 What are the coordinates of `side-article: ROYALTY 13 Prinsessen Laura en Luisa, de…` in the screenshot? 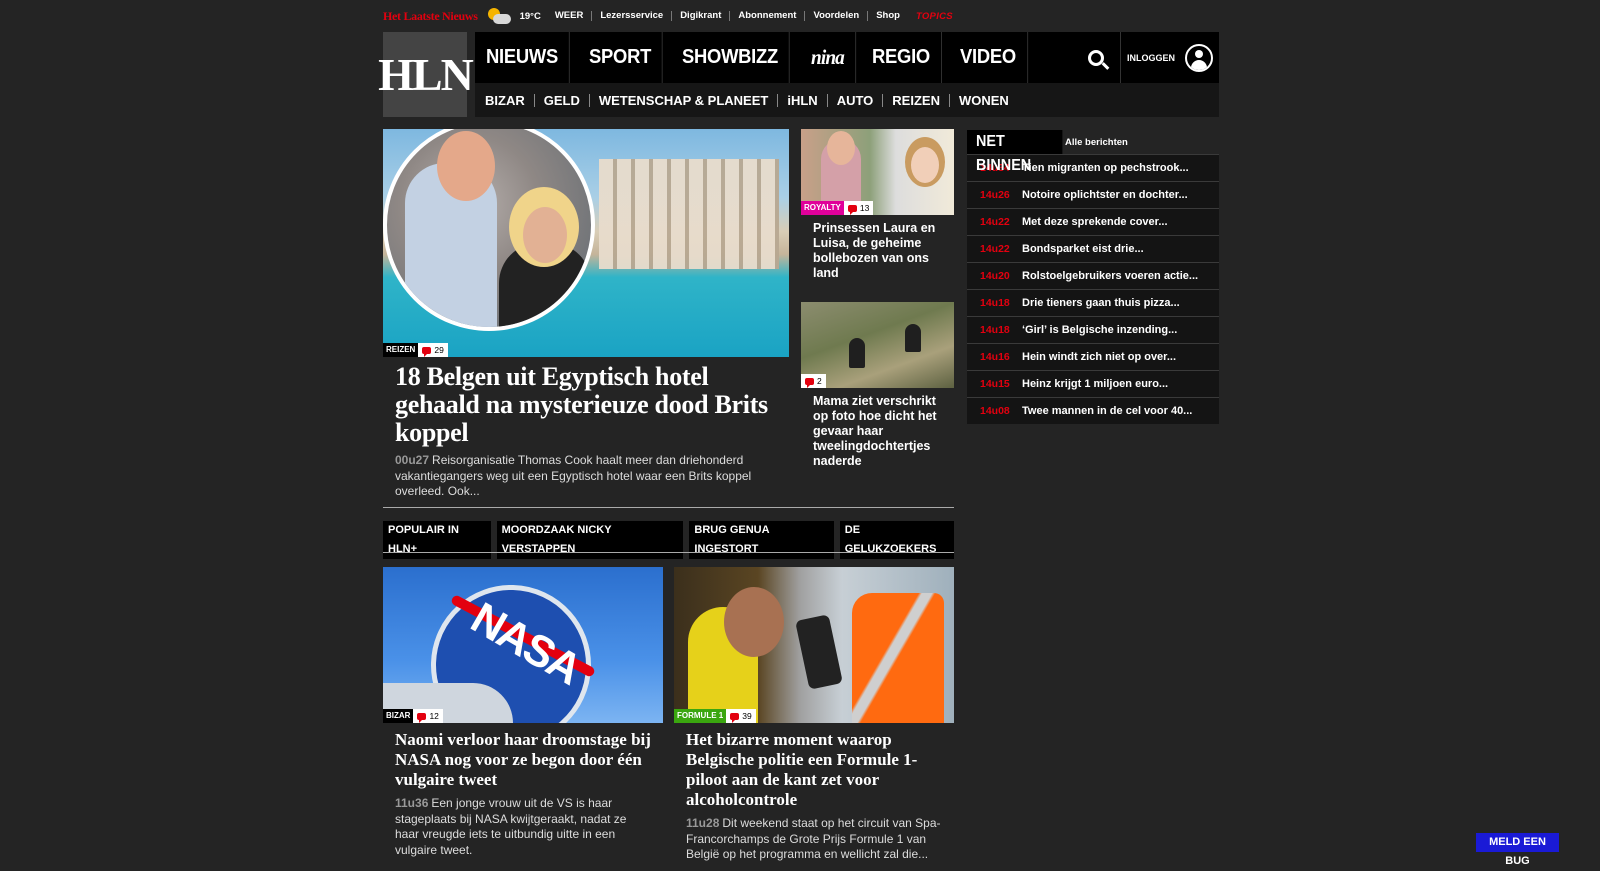 It's located at (877, 205).